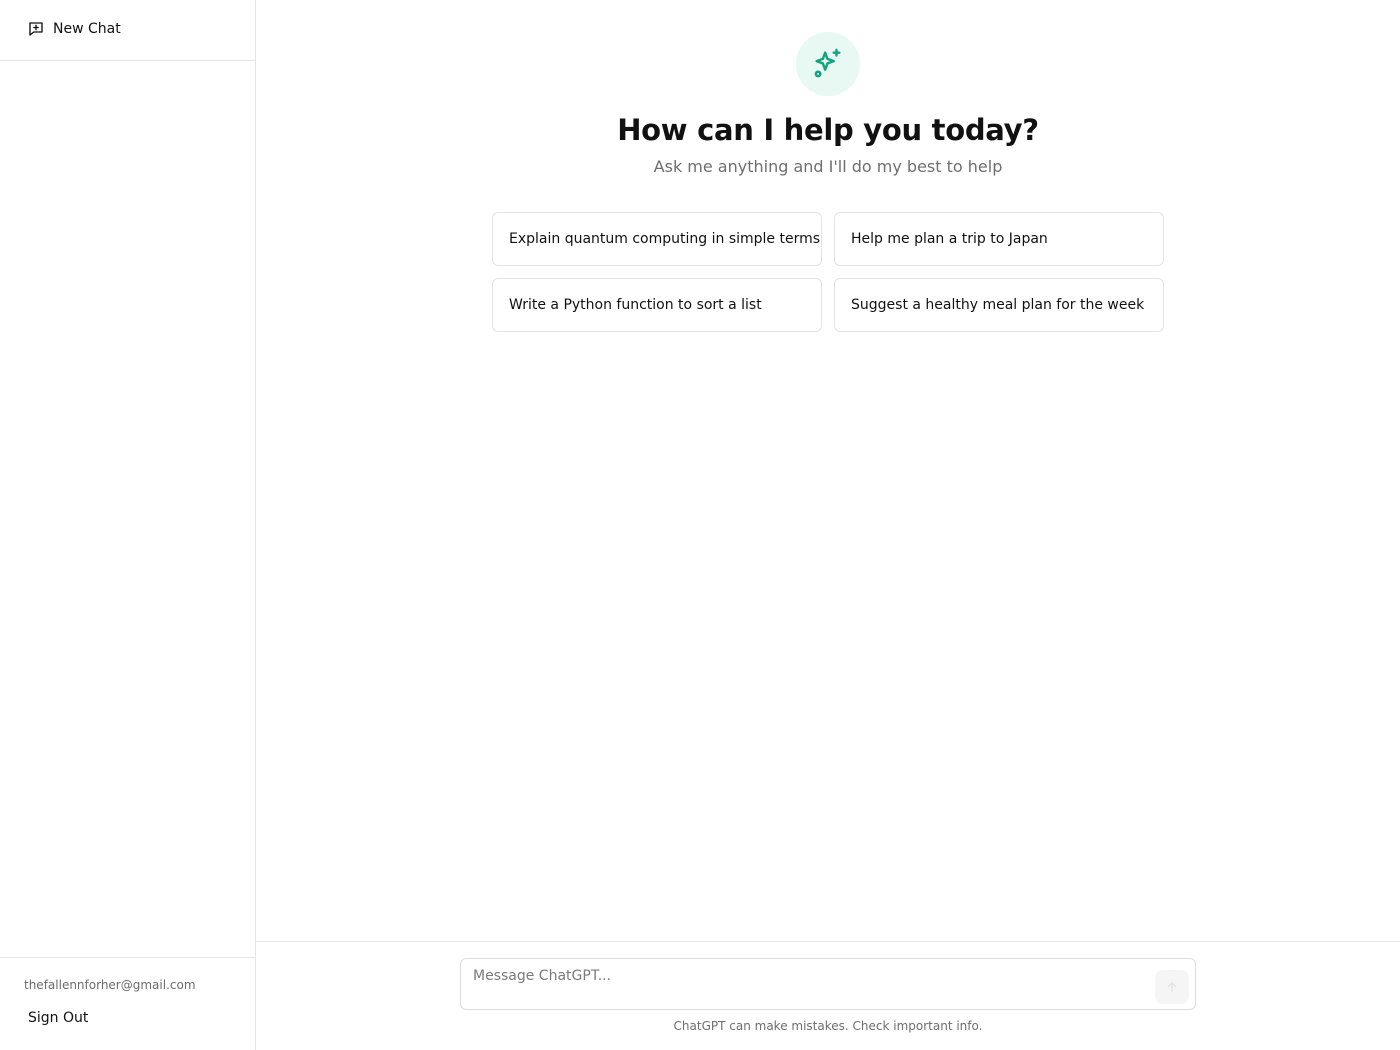 The width and height of the screenshot is (1400, 1050). Describe the element at coordinates (110, 985) in the screenshot. I see `user-email: thefallennforher@gmail.com` at that location.